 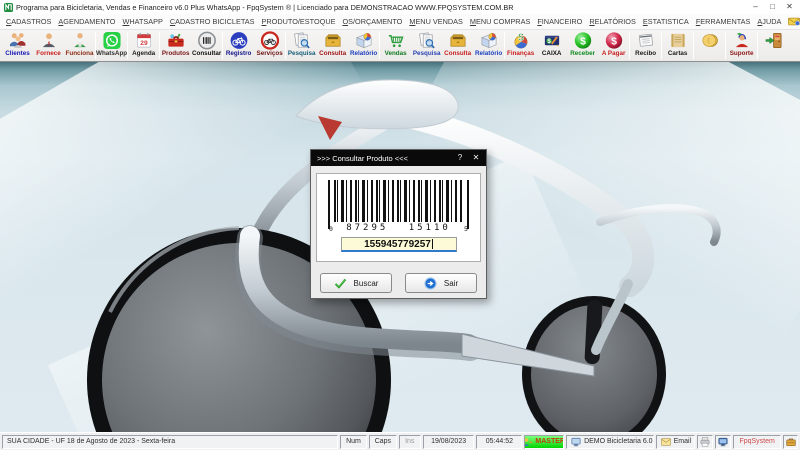 What do you see at coordinates (175, 45) in the screenshot?
I see `toolbar-button-produtos: Produtos` at bounding box center [175, 45].